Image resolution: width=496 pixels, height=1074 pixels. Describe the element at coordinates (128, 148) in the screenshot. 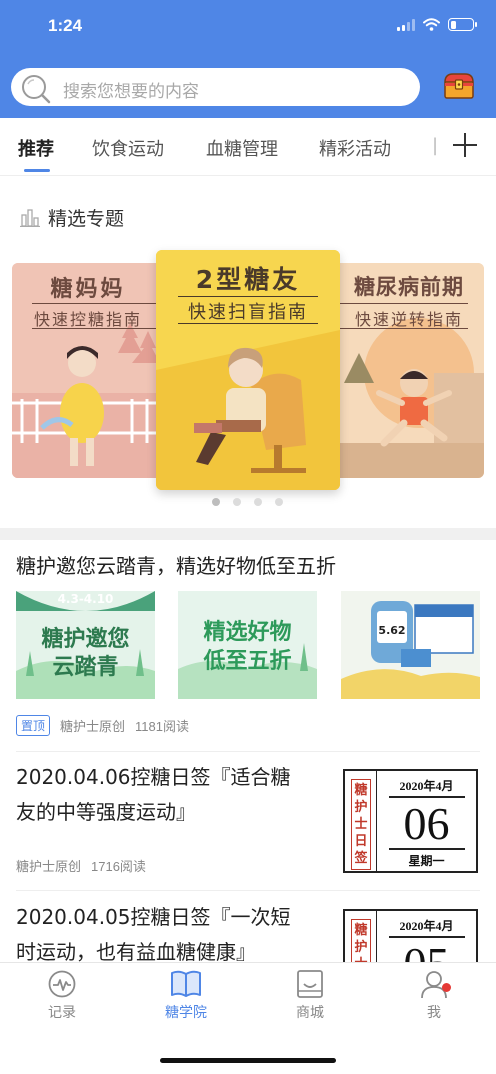

I see `tab-diet-exercise: 饮食运动` at that location.